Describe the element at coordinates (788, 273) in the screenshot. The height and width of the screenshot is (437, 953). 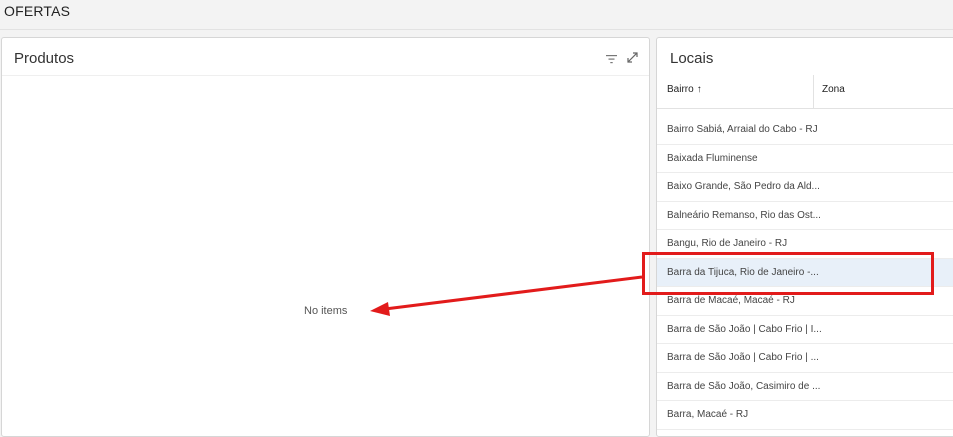
I see `annotation-highlight-box` at that location.